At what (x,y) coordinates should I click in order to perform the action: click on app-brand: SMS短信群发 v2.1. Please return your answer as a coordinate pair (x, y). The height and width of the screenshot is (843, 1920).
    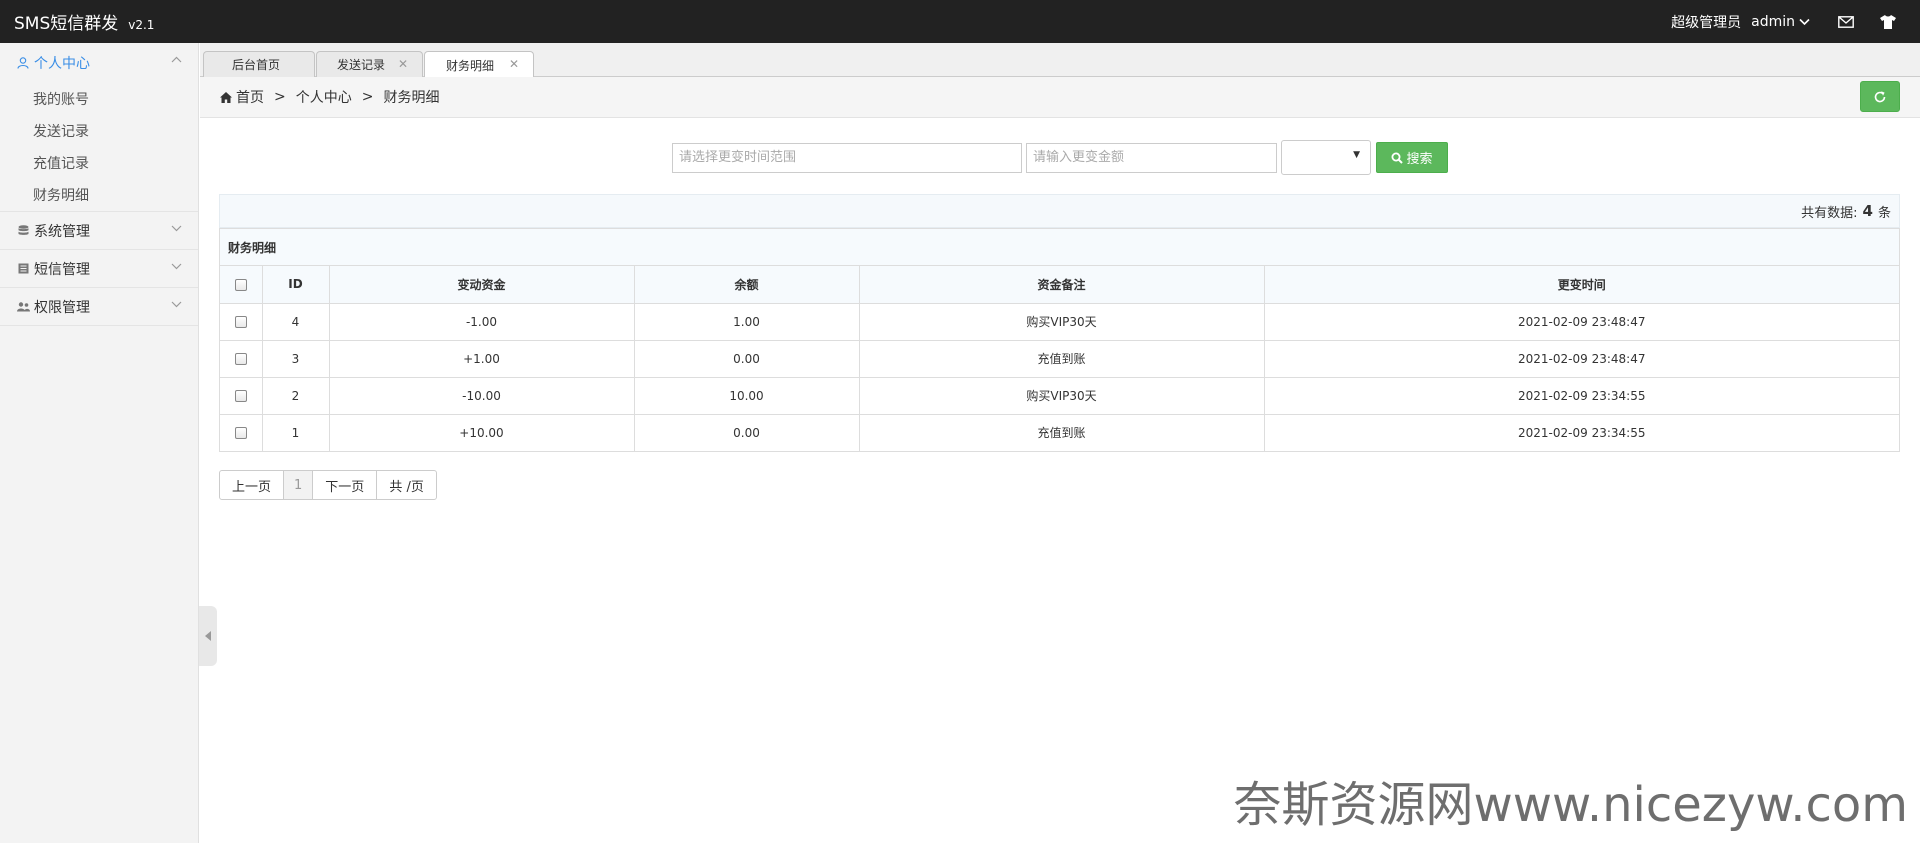
    Looking at the image, I should click on (84, 21).